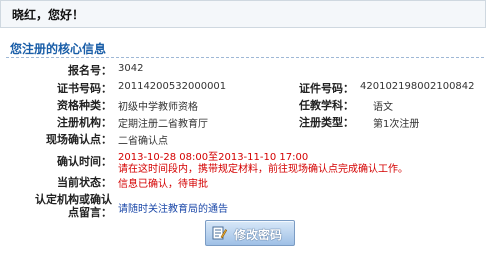 The width and height of the screenshot is (492, 269). What do you see at coordinates (79, 139) in the screenshot?
I see `site-label: 现场确认点：` at bounding box center [79, 139].